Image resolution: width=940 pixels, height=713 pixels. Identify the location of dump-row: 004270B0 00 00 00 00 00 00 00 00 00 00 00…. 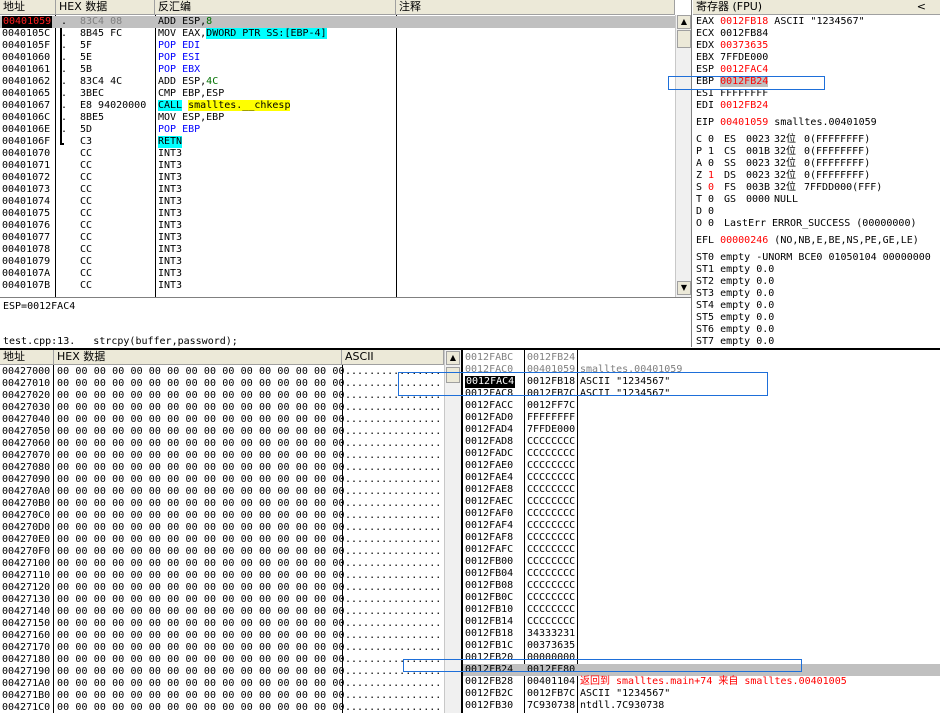
(222, 504).